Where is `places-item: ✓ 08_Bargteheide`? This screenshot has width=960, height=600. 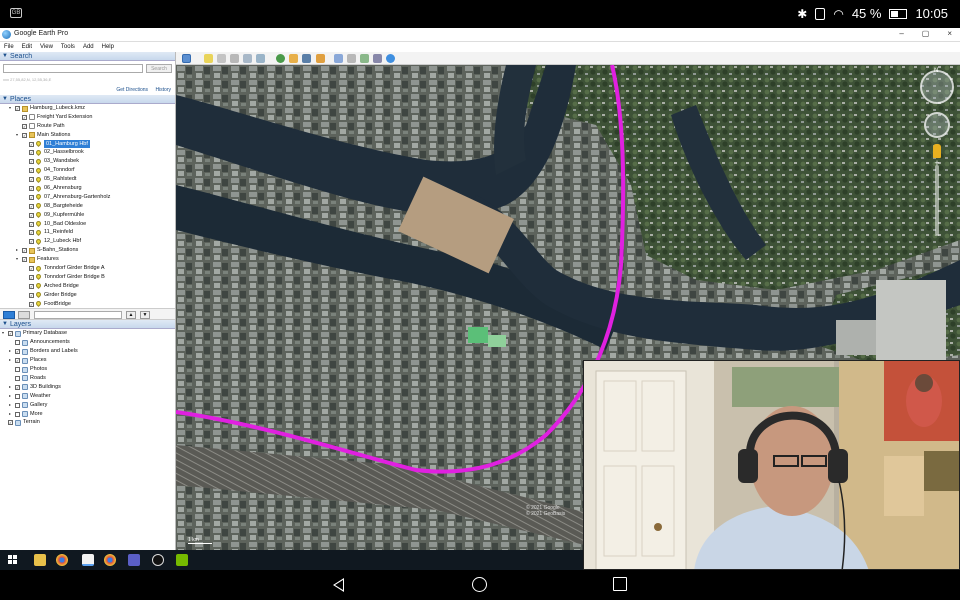 places-item: ✓ 08_Bargteheide is located at coordinates (87, 206).